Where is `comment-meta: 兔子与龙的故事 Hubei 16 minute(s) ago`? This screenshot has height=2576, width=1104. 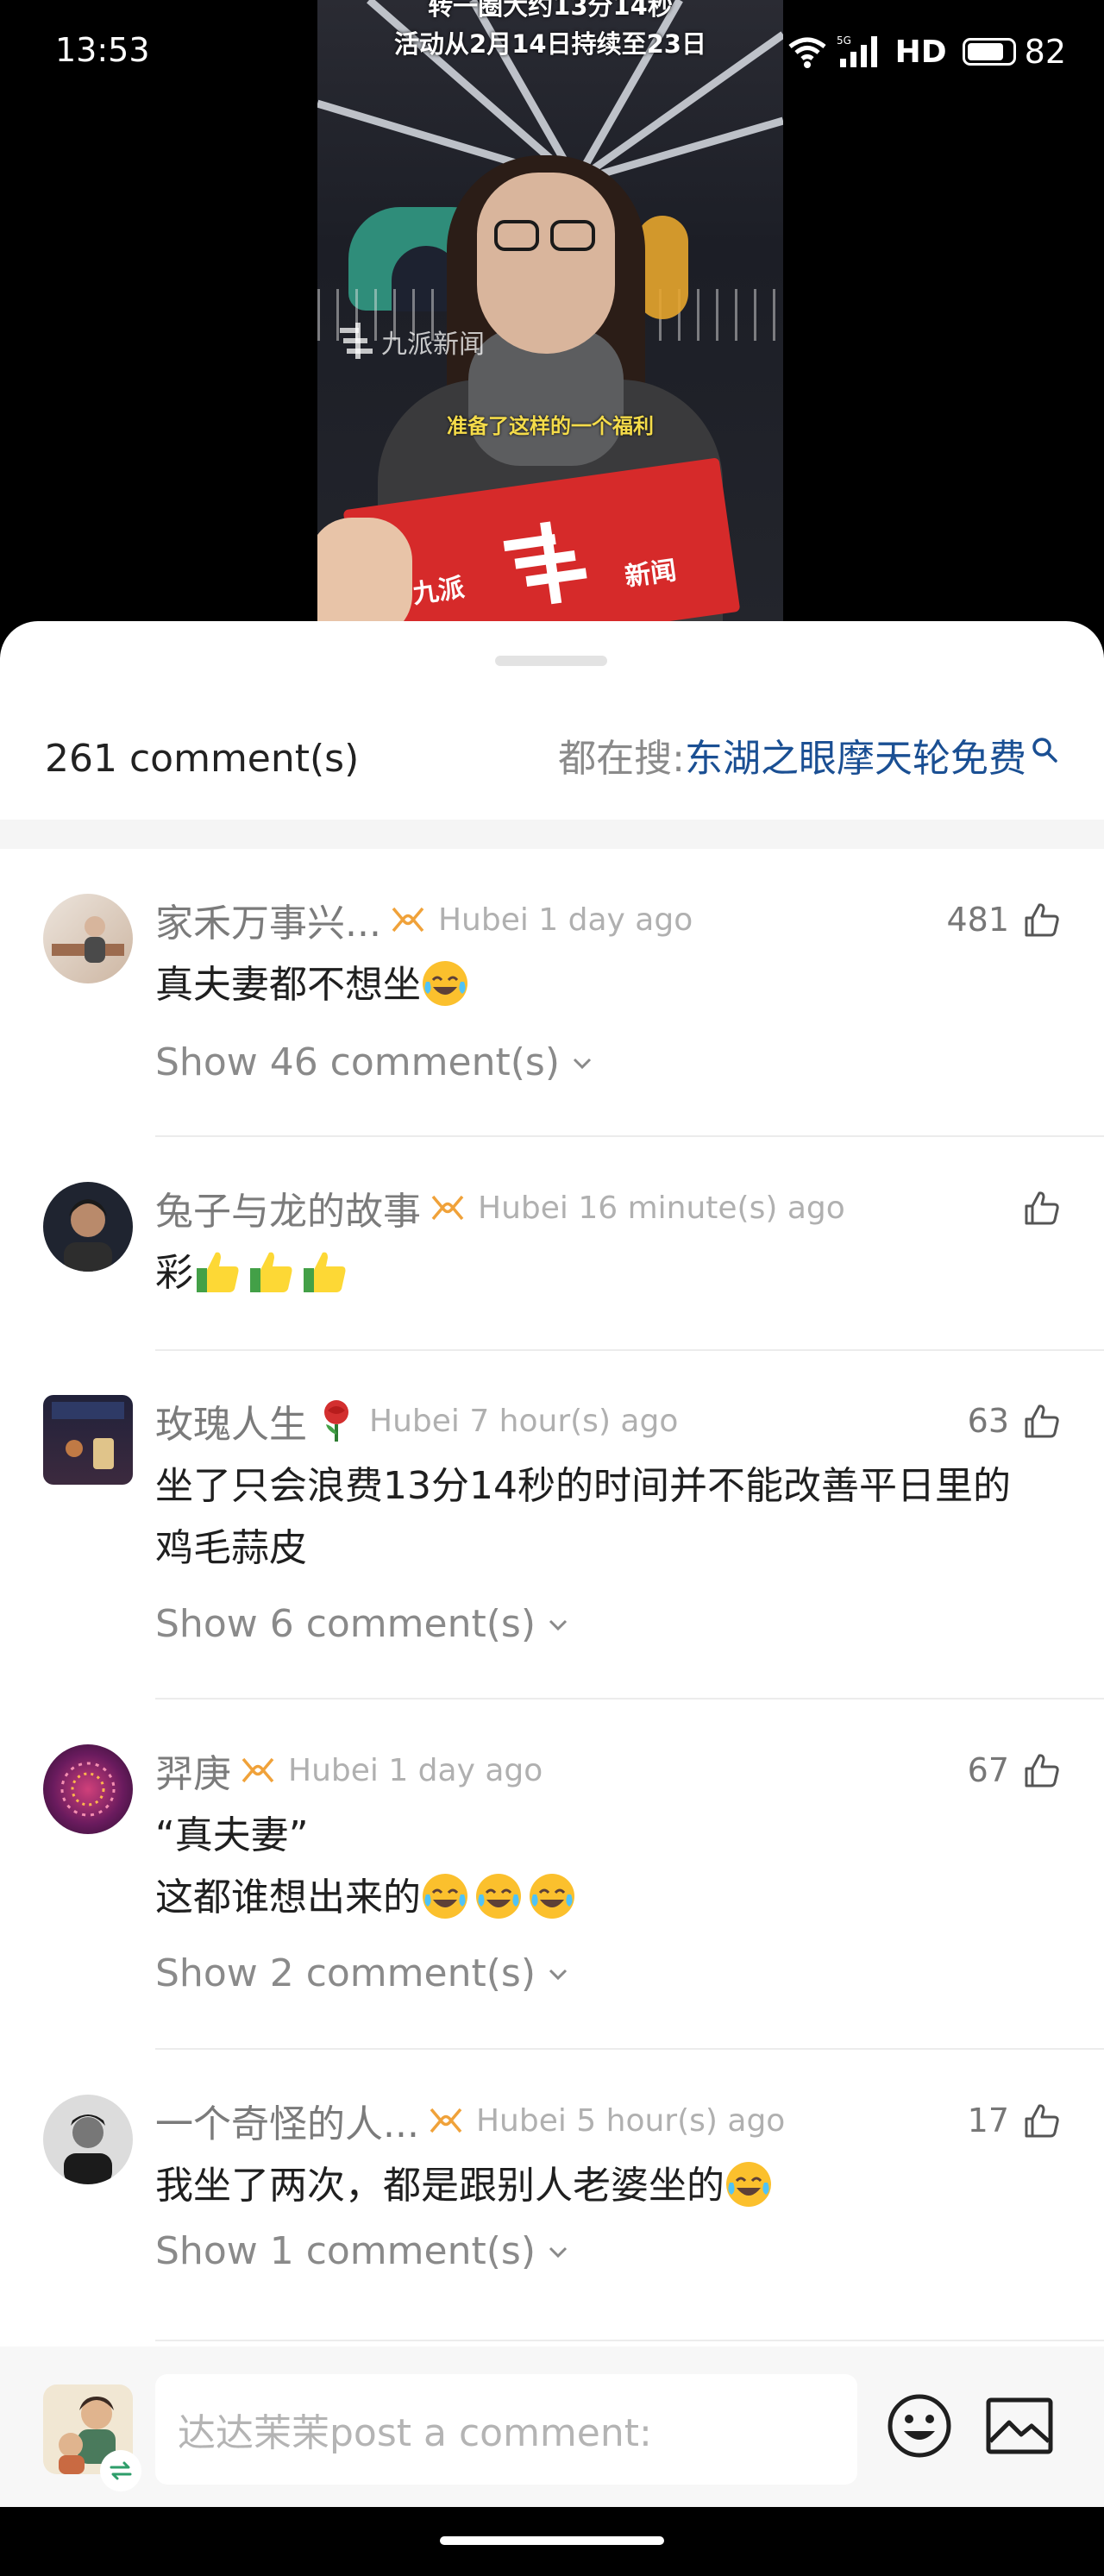 comment-meta: 兔子与龙的故事 Hubei 16 minute(s) ago is located at coordinates (500, 1208).